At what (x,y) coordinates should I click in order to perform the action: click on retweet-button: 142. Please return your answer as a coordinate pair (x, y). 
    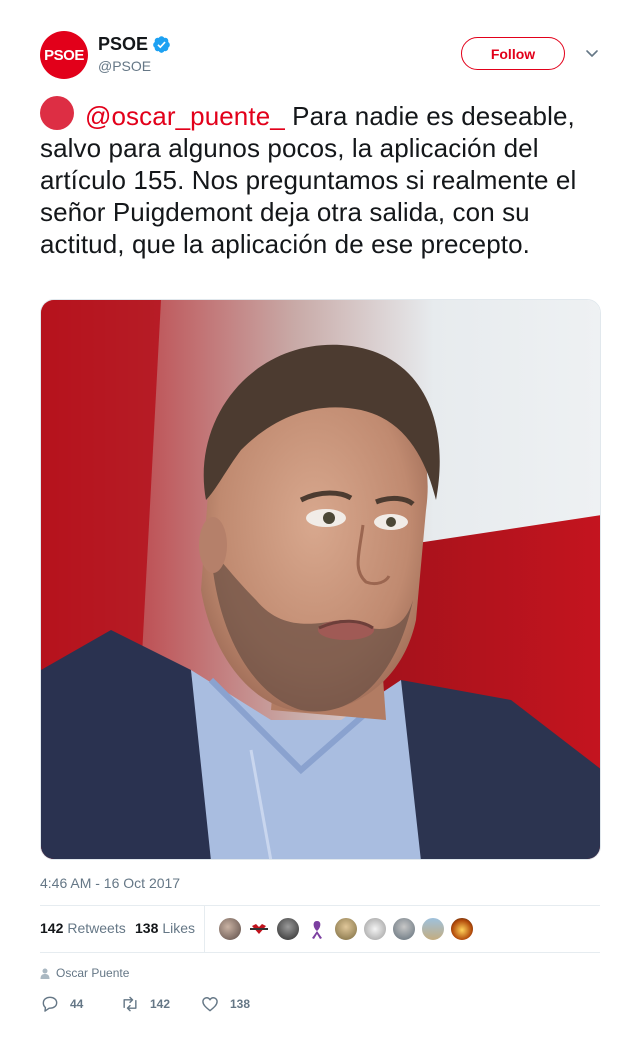
    Looking at the image, I should click on (145, 1004).